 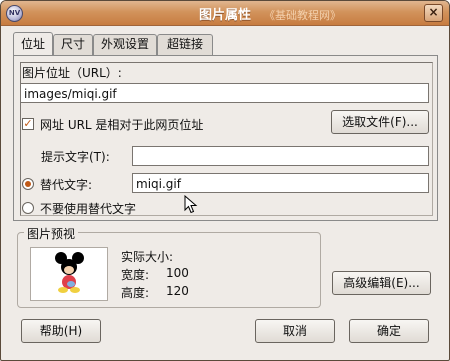 I want to click on alt-text-radio, so click(x=28, y=184).